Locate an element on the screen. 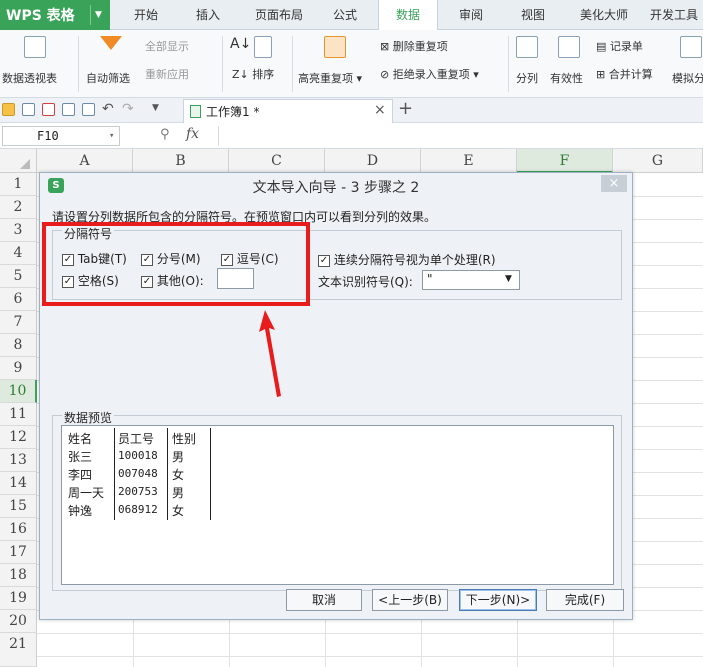 The image size is (703, 667). highlight-annotation-box is located at coordinates (176, 264).